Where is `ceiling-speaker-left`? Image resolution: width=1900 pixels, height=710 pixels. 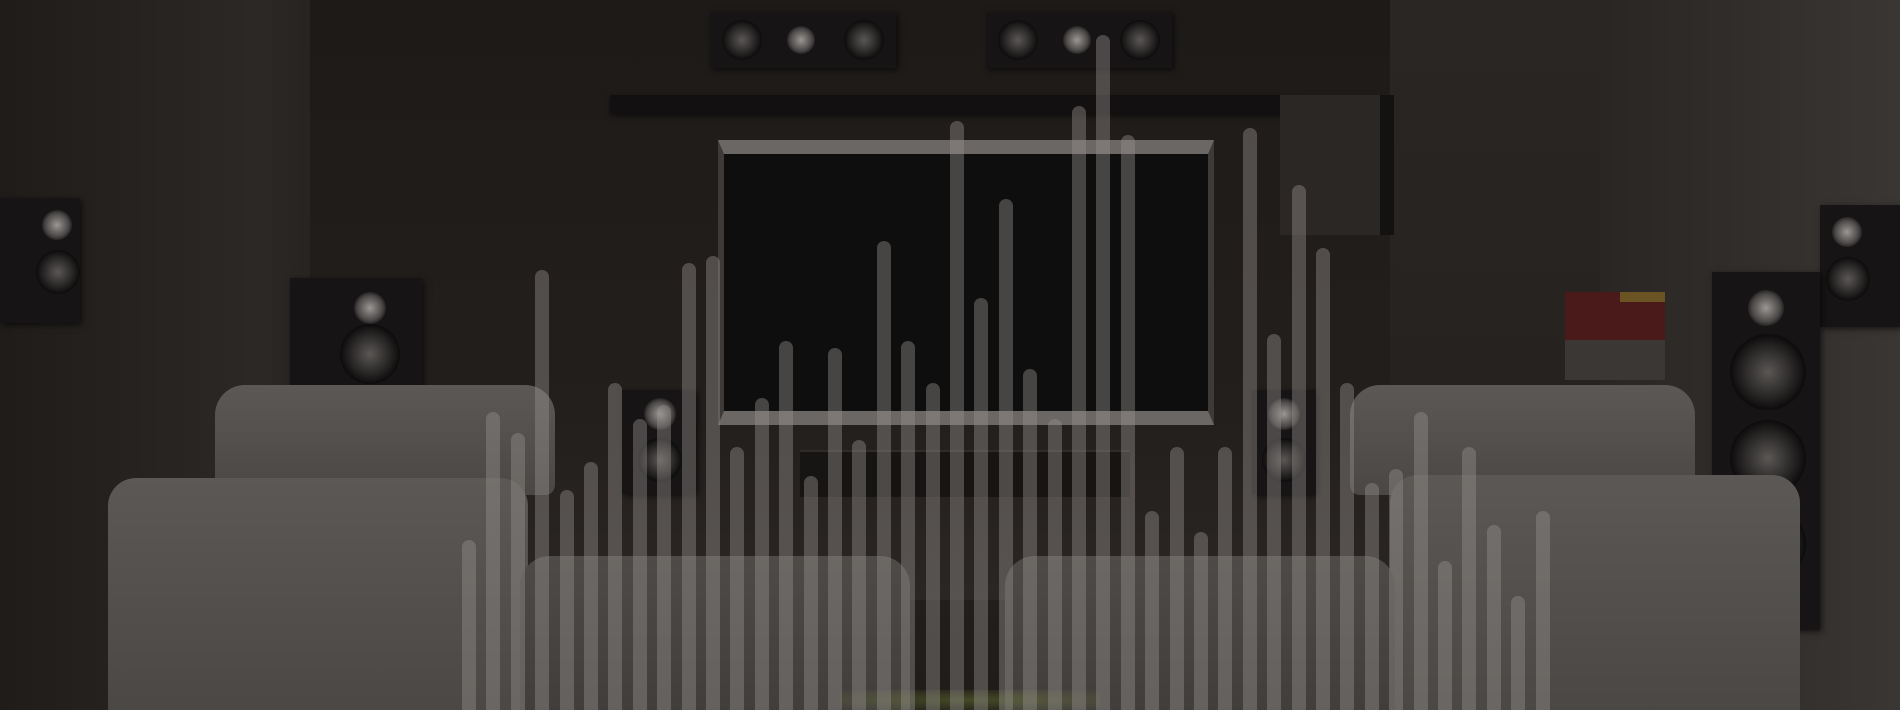
ceiling-speaker-left is located at coordinates (803, 40).